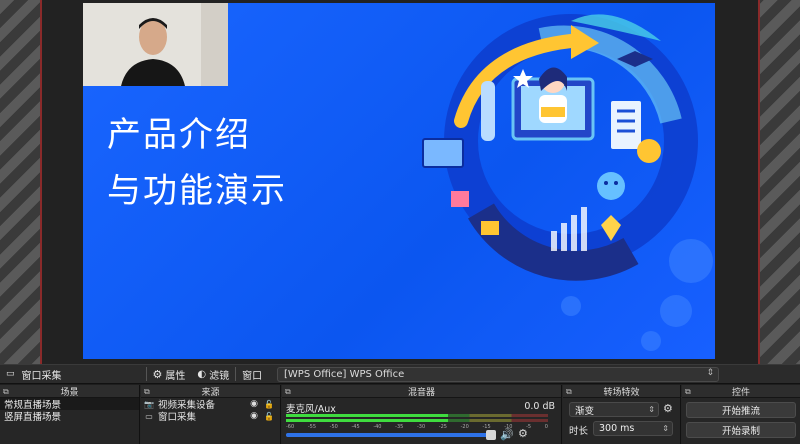  I want to click on scenes-header-label: 场景, so click(69, 392).